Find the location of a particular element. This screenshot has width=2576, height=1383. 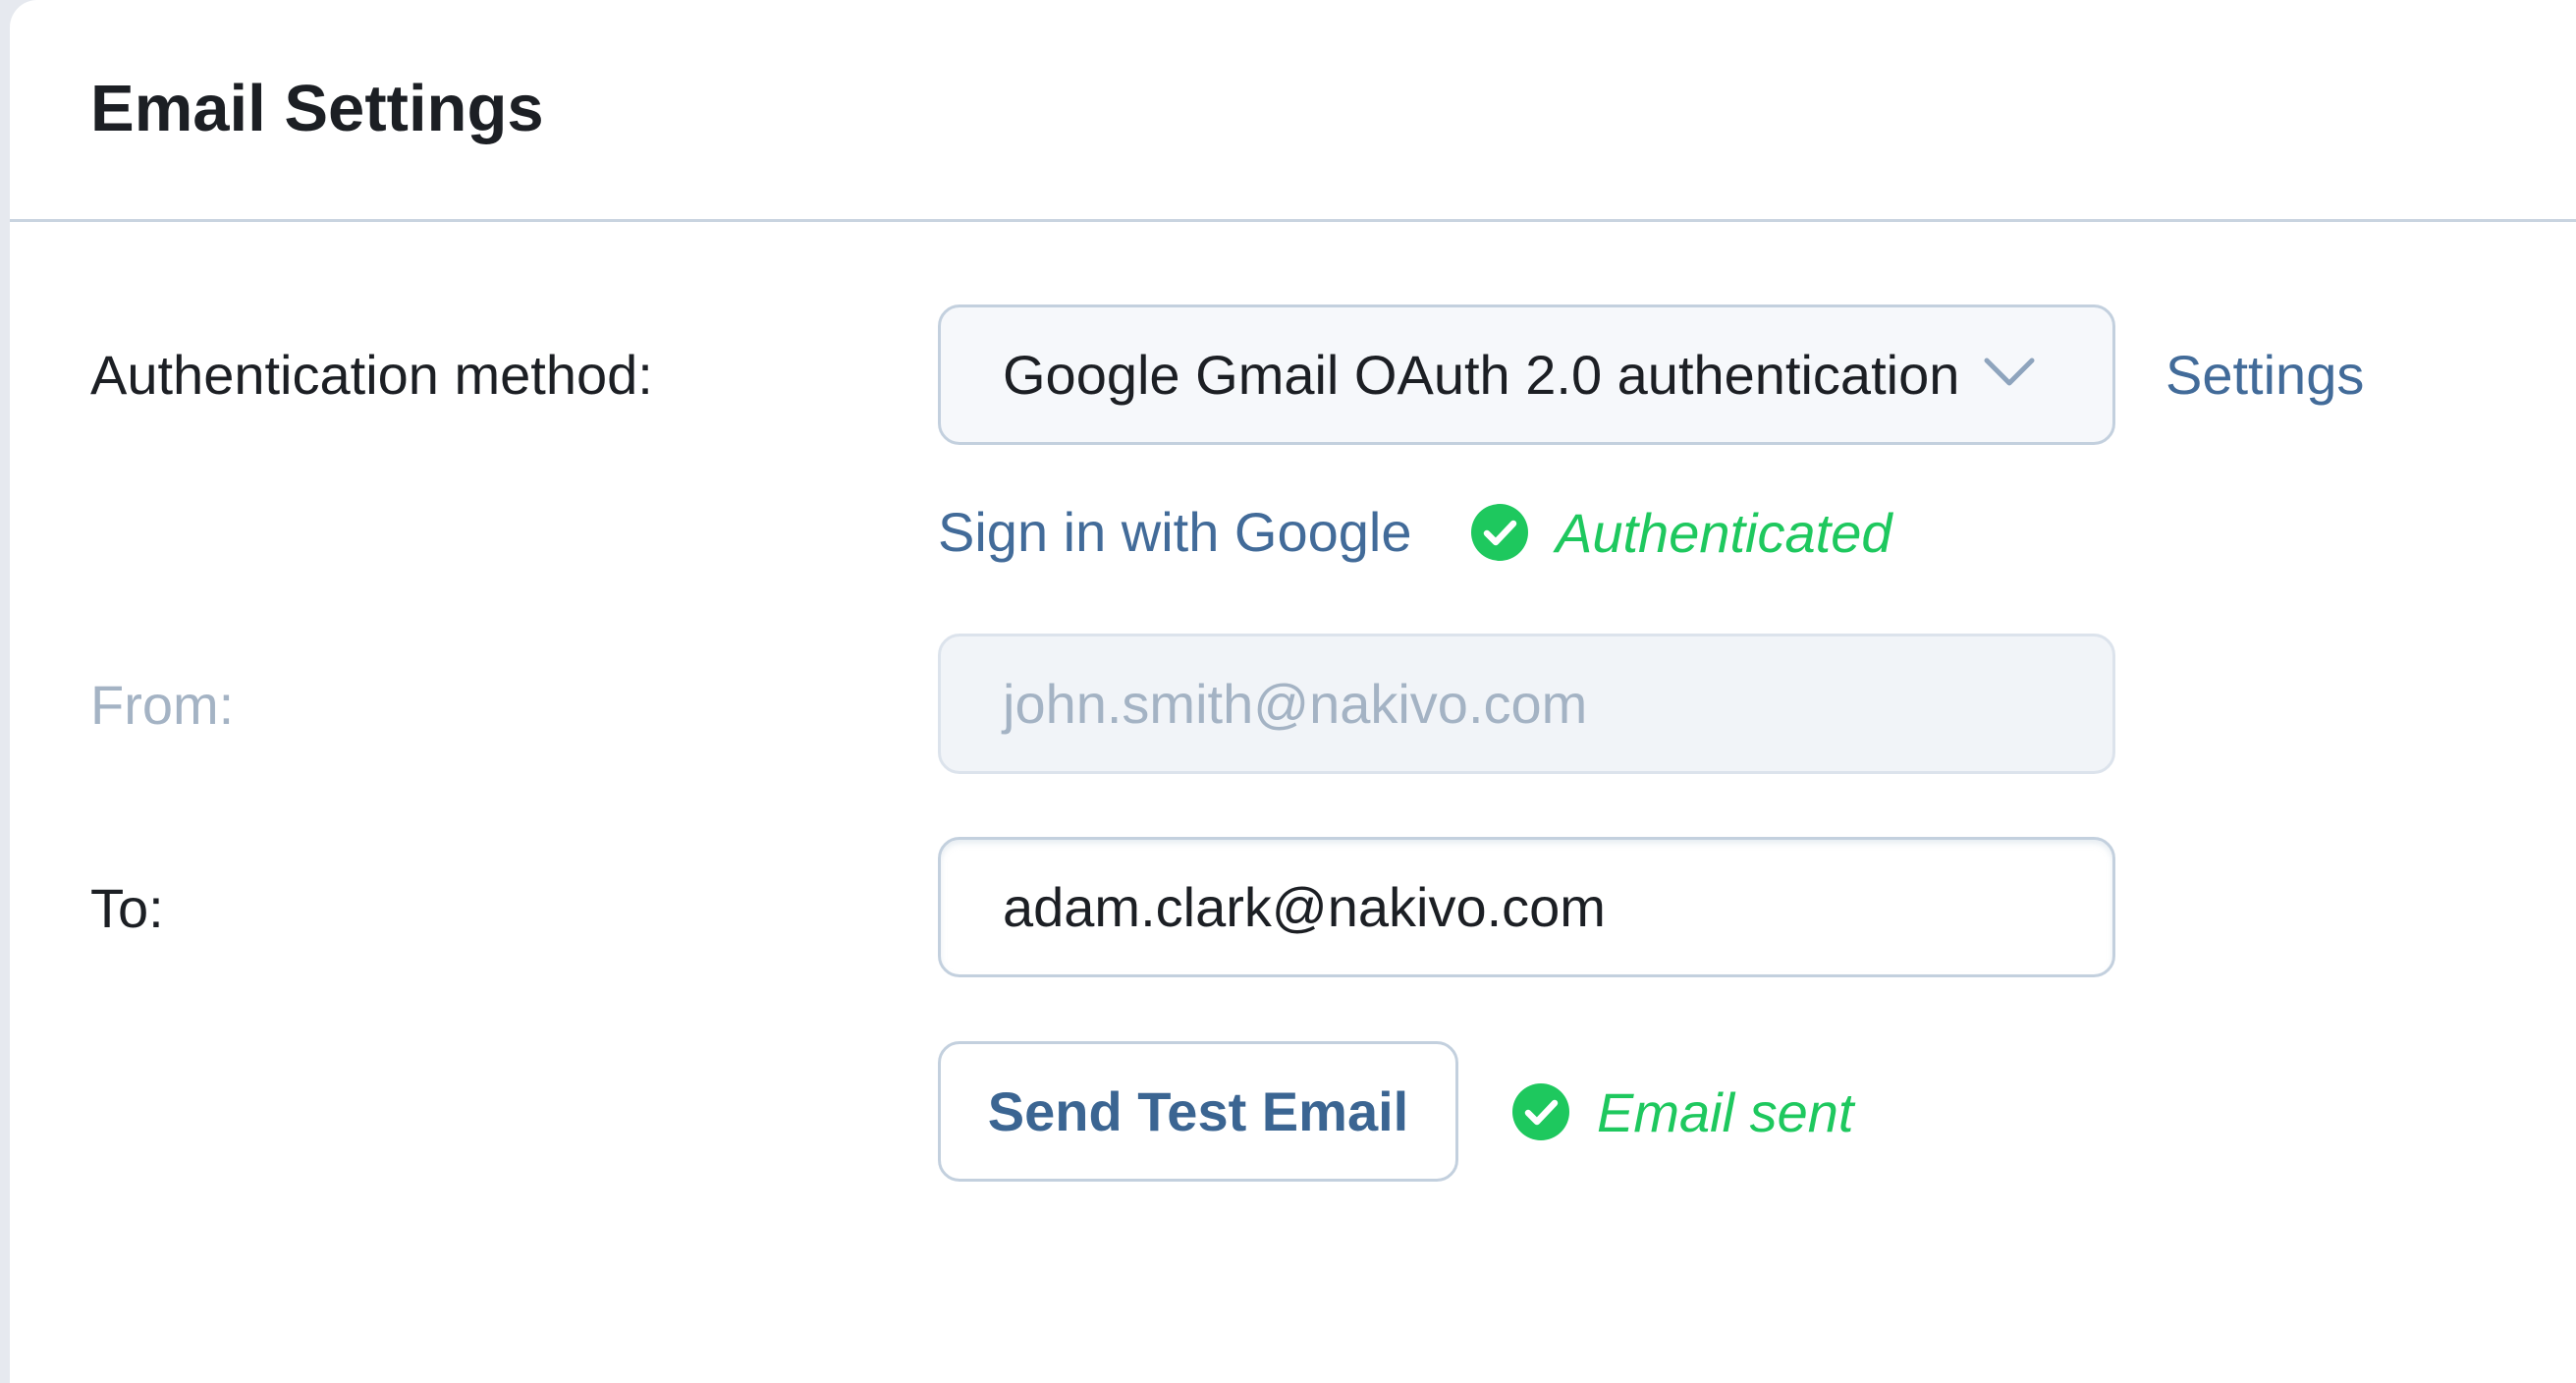

to-field is located at coordinates (1526, 907).